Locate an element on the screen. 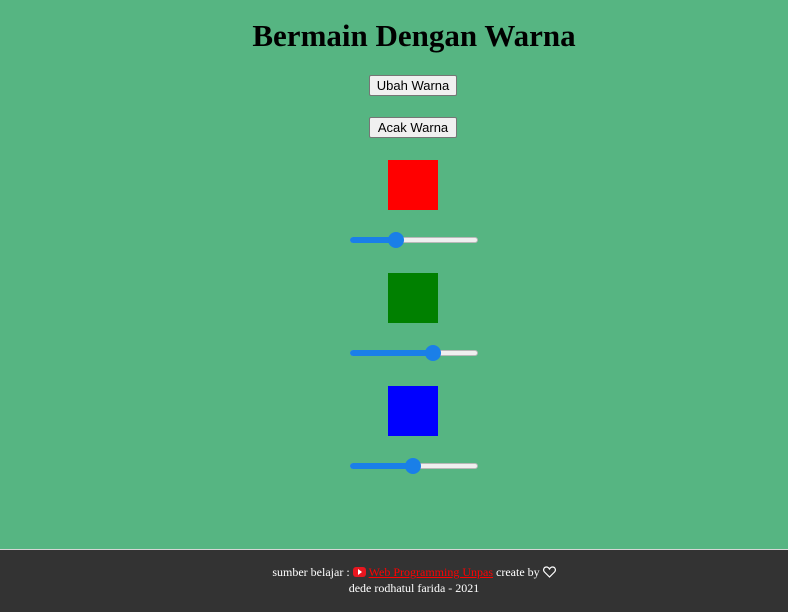  footer-create-by: create by is located at coordinates (518, 572).